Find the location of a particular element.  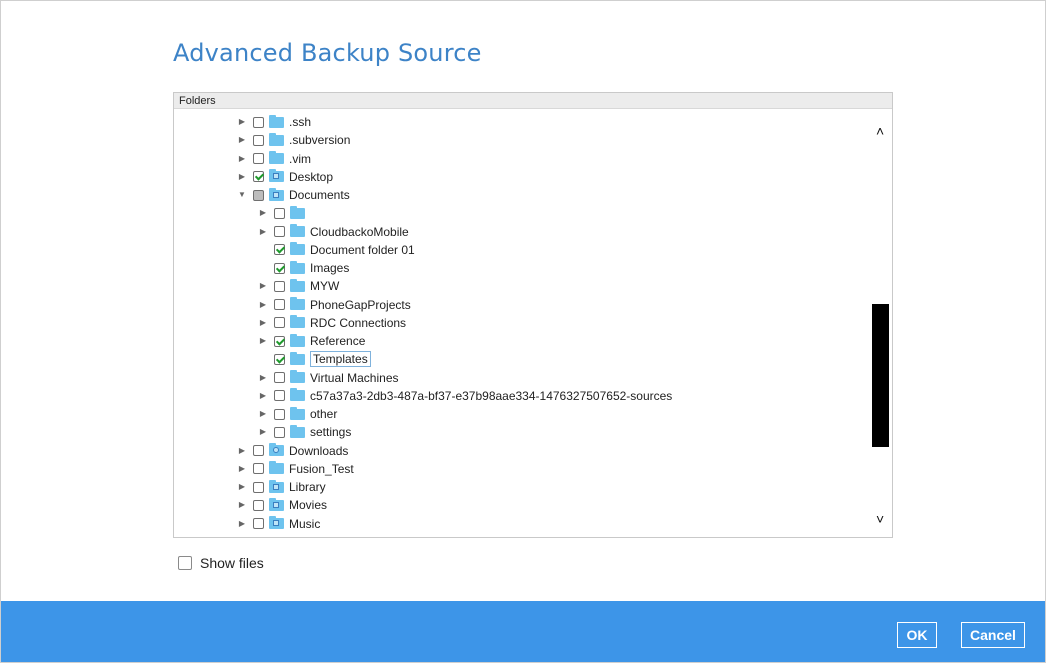

tree-row: ▶ RDC Connections is located at coordinates (332, 323).